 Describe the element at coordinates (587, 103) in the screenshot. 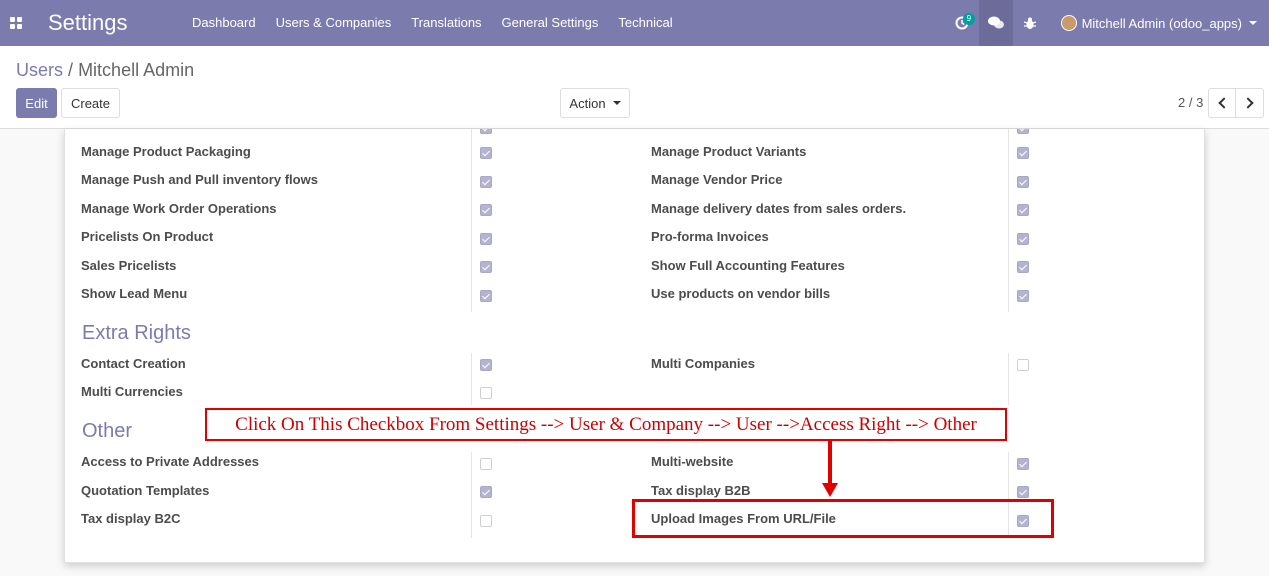

I see `action-label: Action` at that location.